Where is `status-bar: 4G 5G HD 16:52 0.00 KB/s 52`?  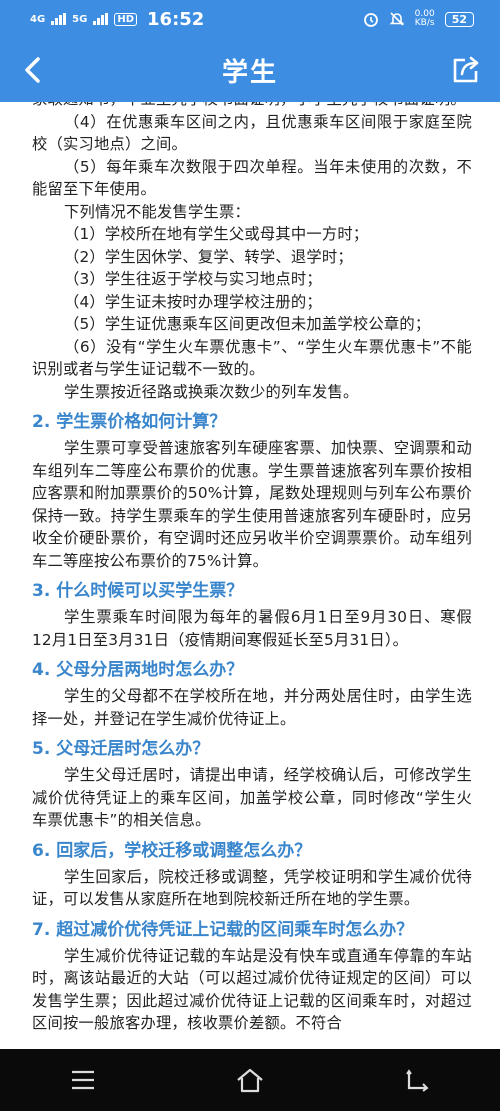
status-bar: 4G 5G HD 16:52 0.00 KB/s 52 is located at coordinates (250, 19).